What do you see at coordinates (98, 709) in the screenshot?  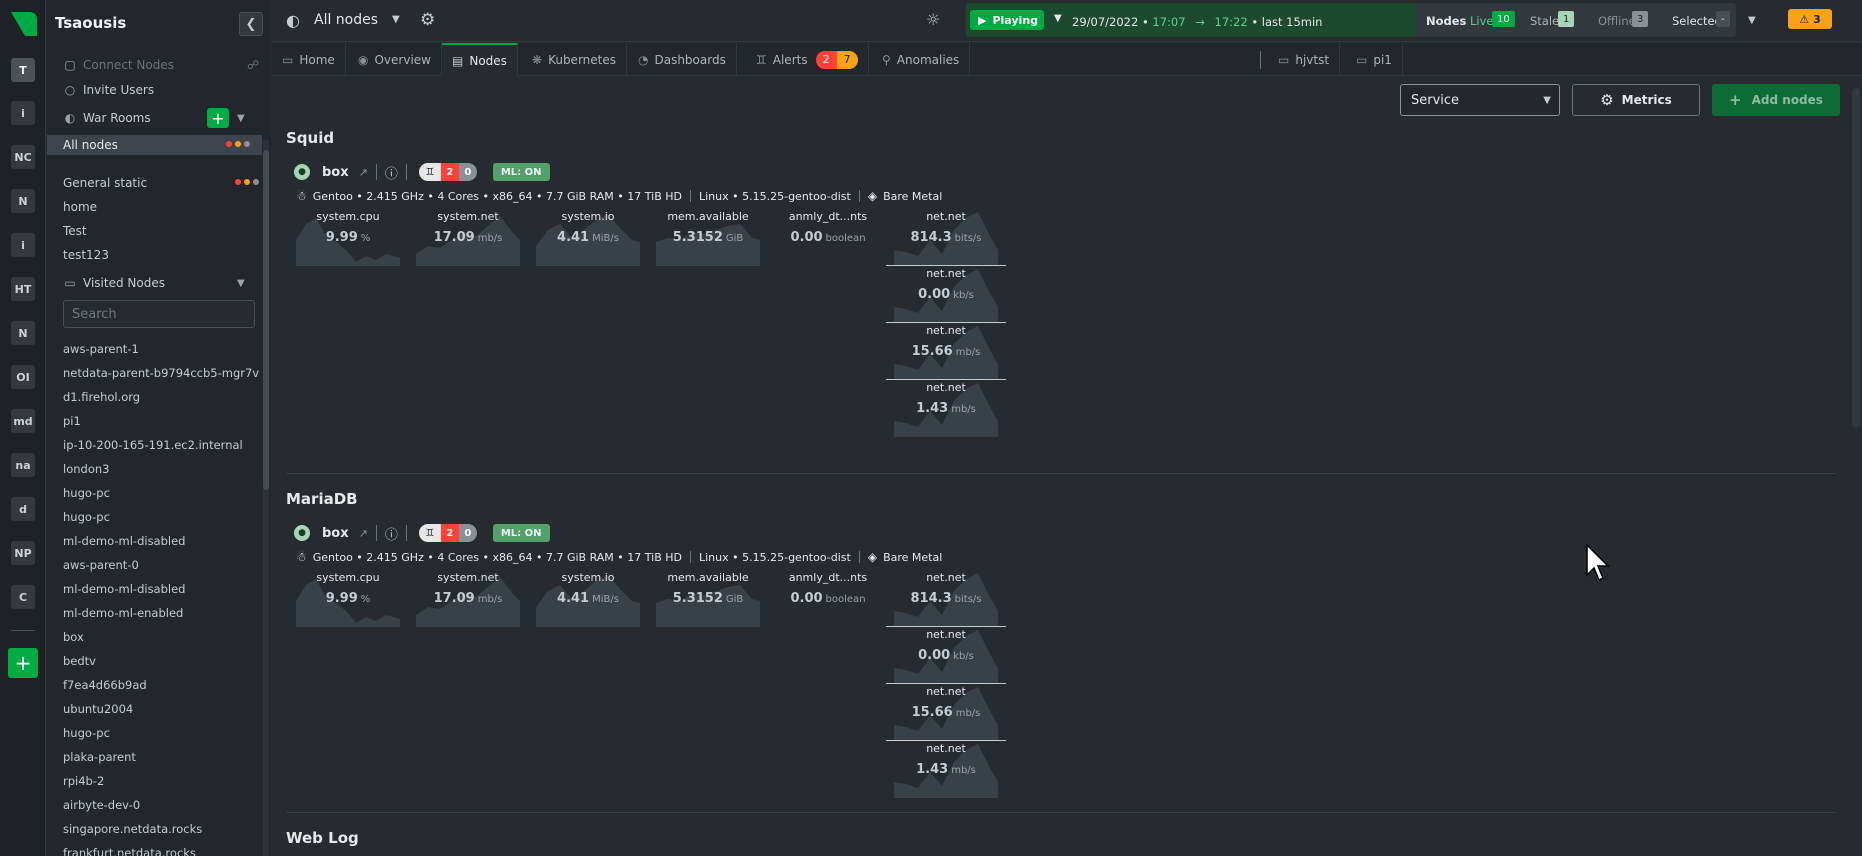 I see `visited-node-item: ubuntu2004` at bounding box center [98, 709].